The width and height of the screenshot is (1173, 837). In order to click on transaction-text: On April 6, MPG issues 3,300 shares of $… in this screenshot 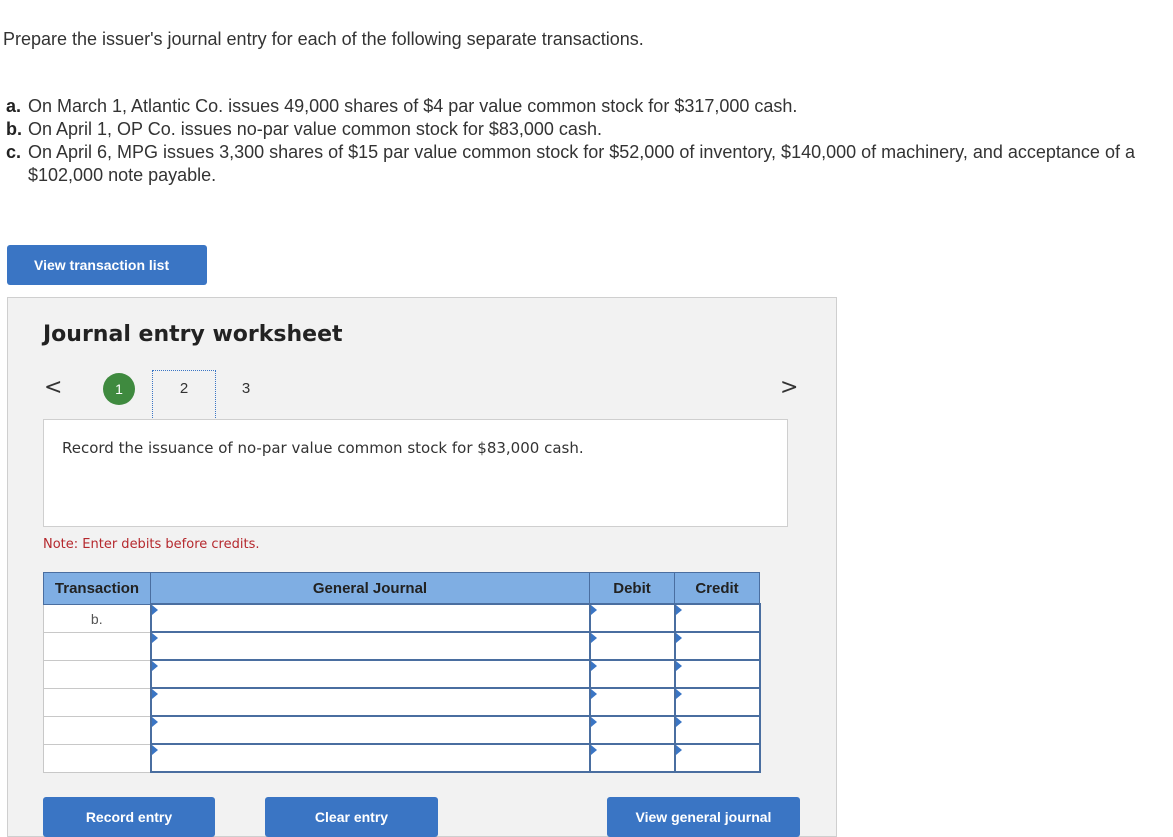, I will do `click(581, 163)`.